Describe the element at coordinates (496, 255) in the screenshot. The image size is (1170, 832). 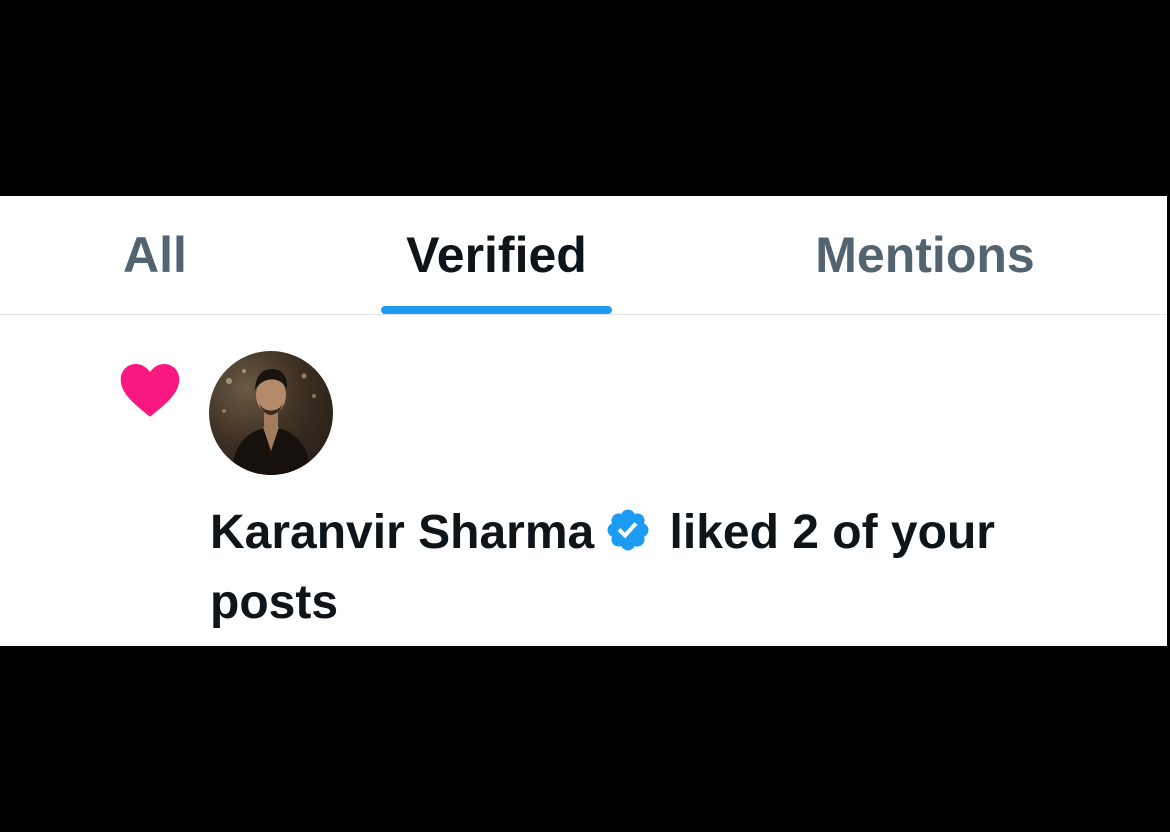
I see `tab-verified: Verified` at that location.